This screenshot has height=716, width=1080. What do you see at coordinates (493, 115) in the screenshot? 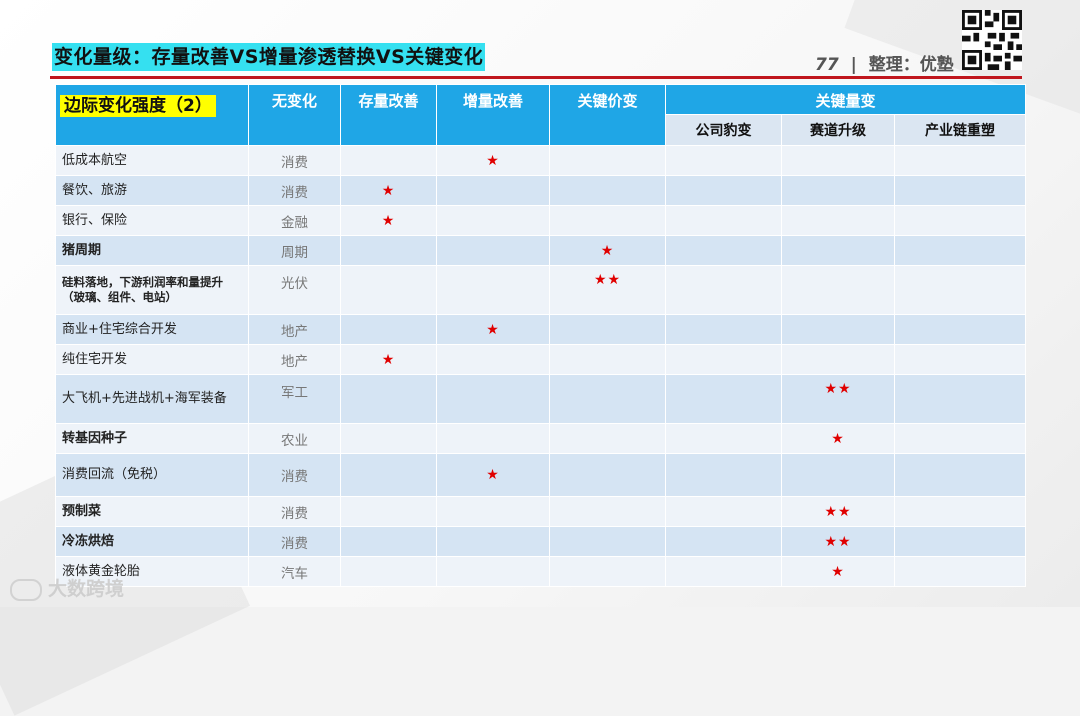
I see `header-increment-improve: 增量改善` at bounding box center [493, 115].